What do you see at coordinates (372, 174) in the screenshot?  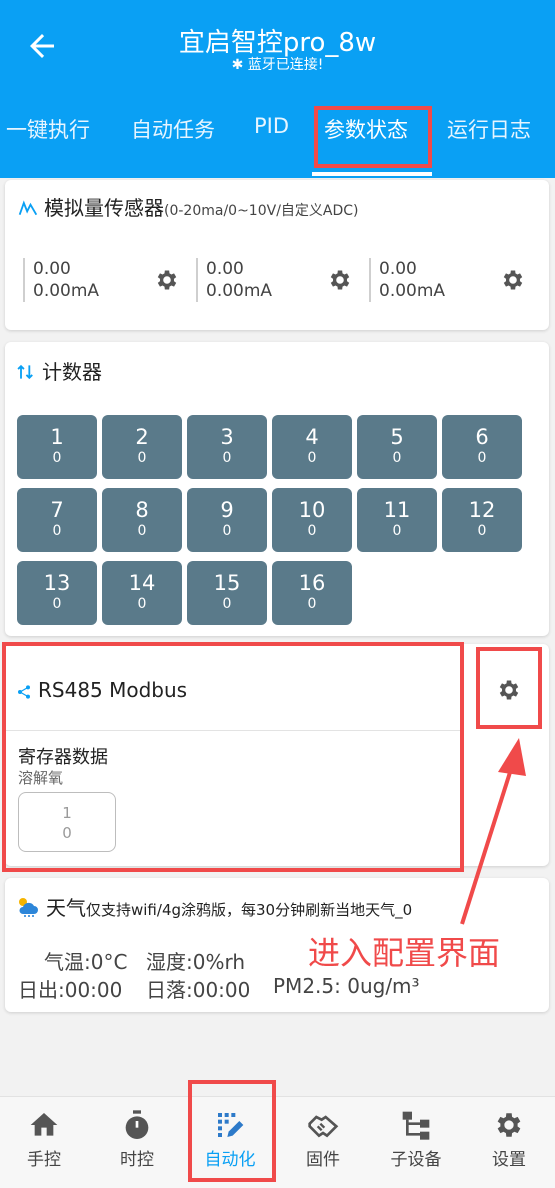 I see `active-tab-indicator` at bounding box center [372, 174].